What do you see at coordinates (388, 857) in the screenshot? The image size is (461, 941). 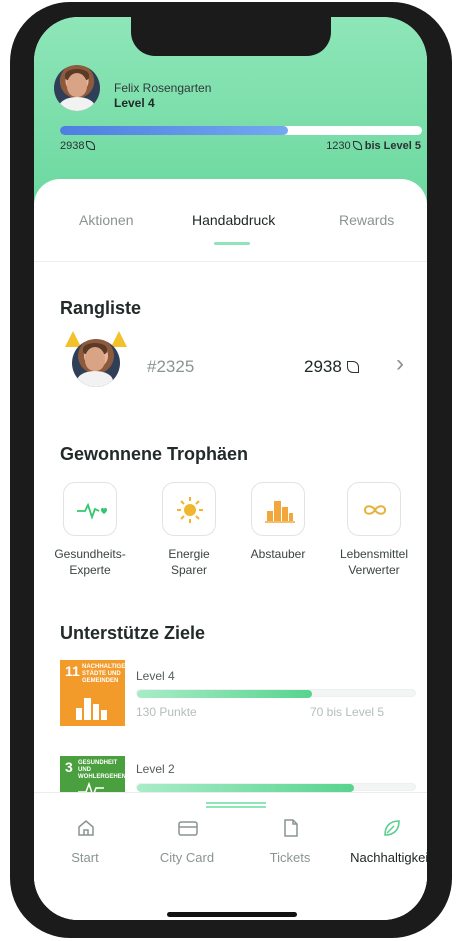 I see `nav-label: Nachhaltigkeit` at bounding box center [388, 857].